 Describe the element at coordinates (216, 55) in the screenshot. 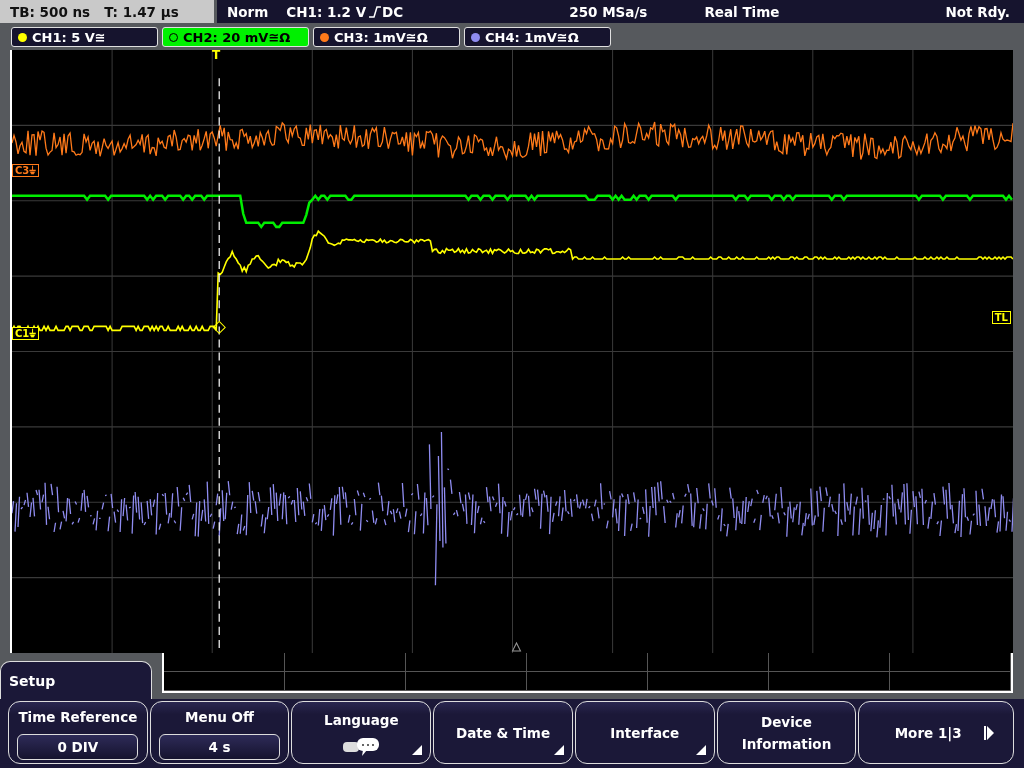

I see `trigger-marker: T` at that location.